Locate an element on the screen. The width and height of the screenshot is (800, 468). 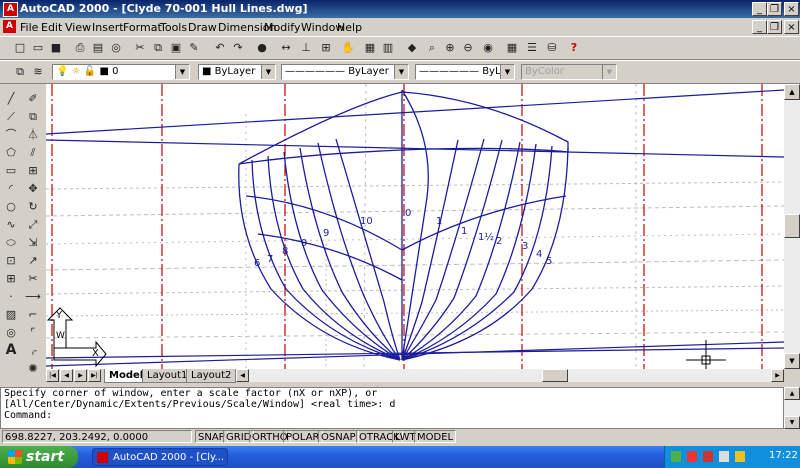
open-icon: ▭ is located at coordinates (38, 48).